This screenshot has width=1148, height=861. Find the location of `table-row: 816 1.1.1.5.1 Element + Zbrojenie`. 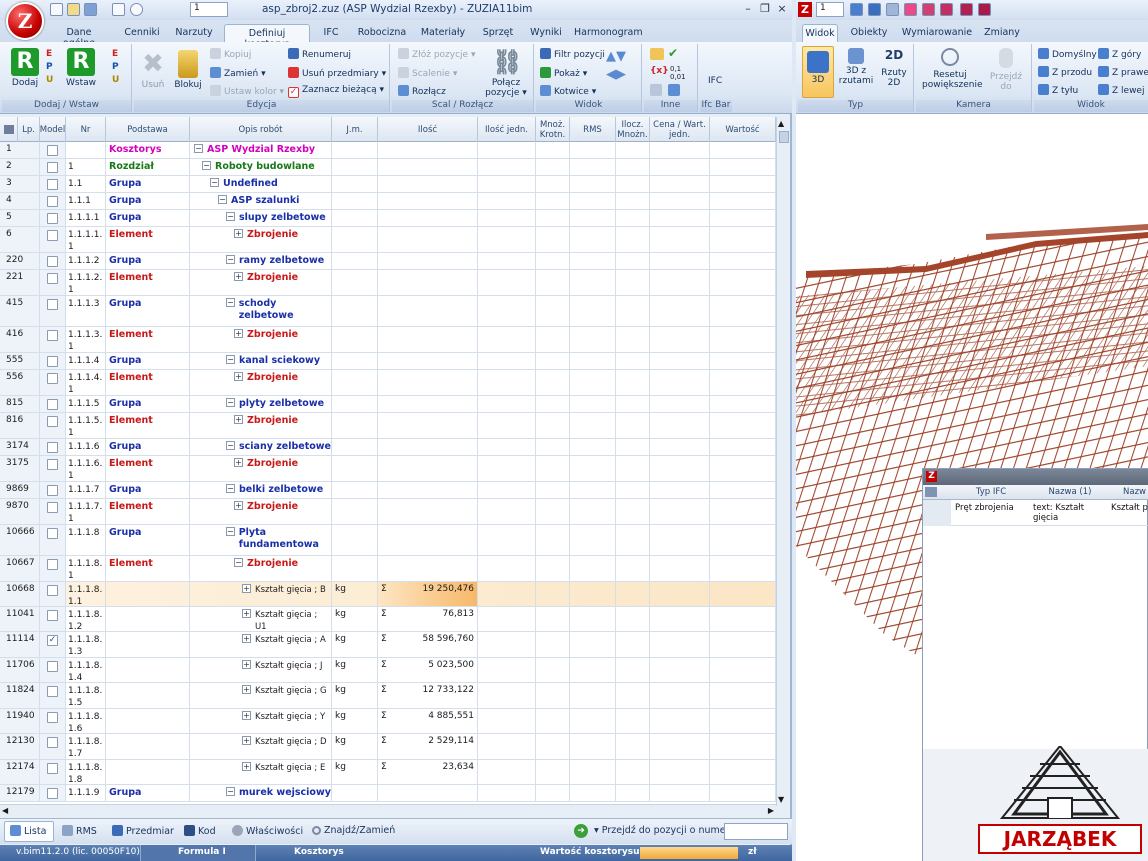

table-row: 816 1.1.1.5.1 Element + Zbrojenie is located at coordinates (388, 426).